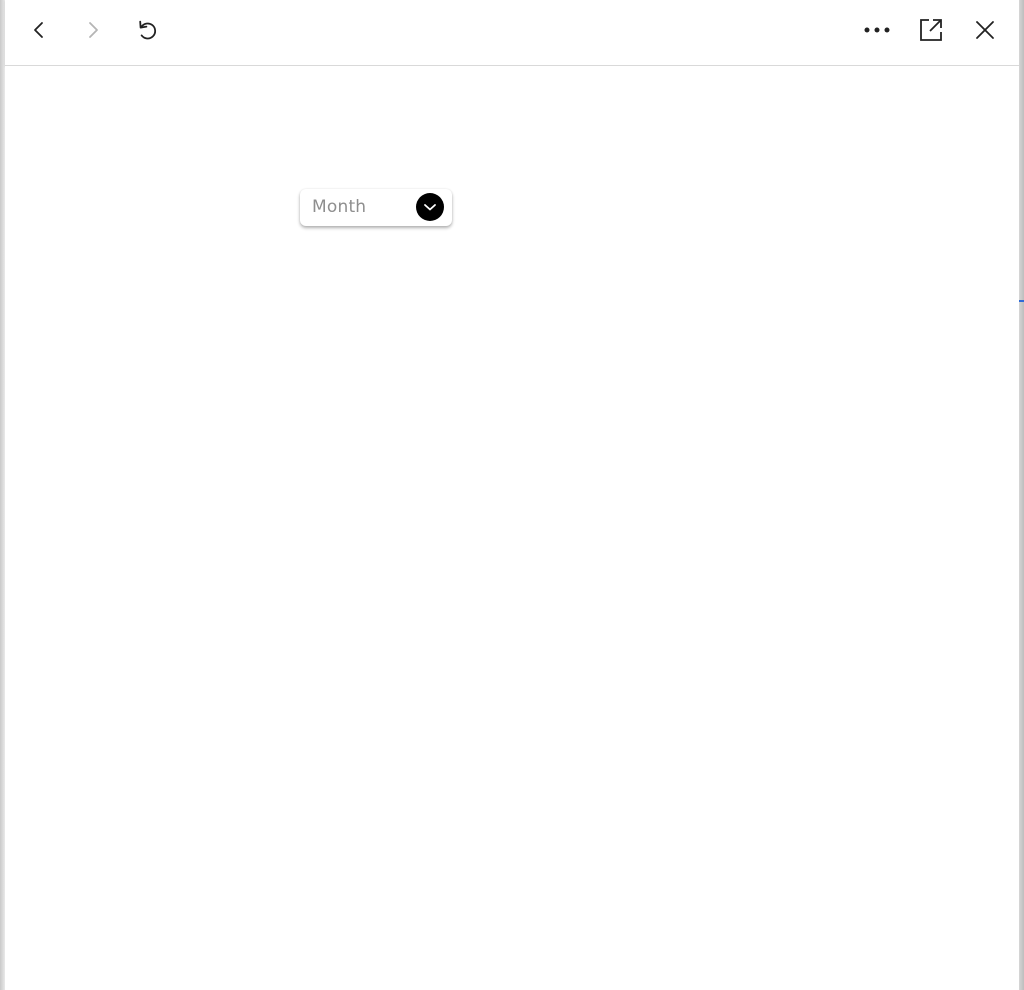 This screenshot has width=1024, height=990. I want to click on close-button, so click(985, 30).